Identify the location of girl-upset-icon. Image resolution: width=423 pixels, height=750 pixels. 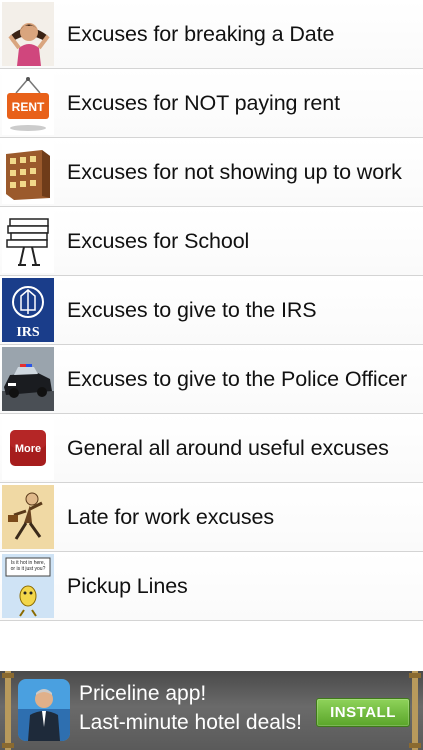
(28, 34).